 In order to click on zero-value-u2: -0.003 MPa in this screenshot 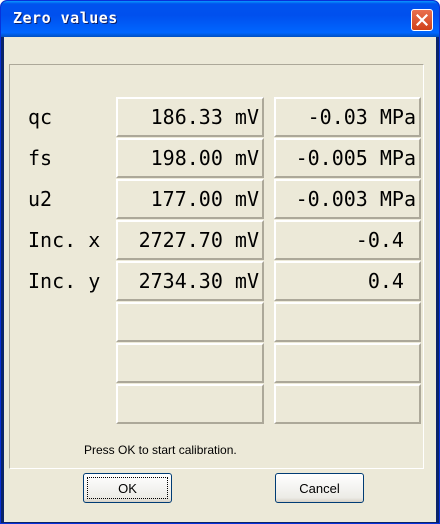, I will do `click(347, 199)`.